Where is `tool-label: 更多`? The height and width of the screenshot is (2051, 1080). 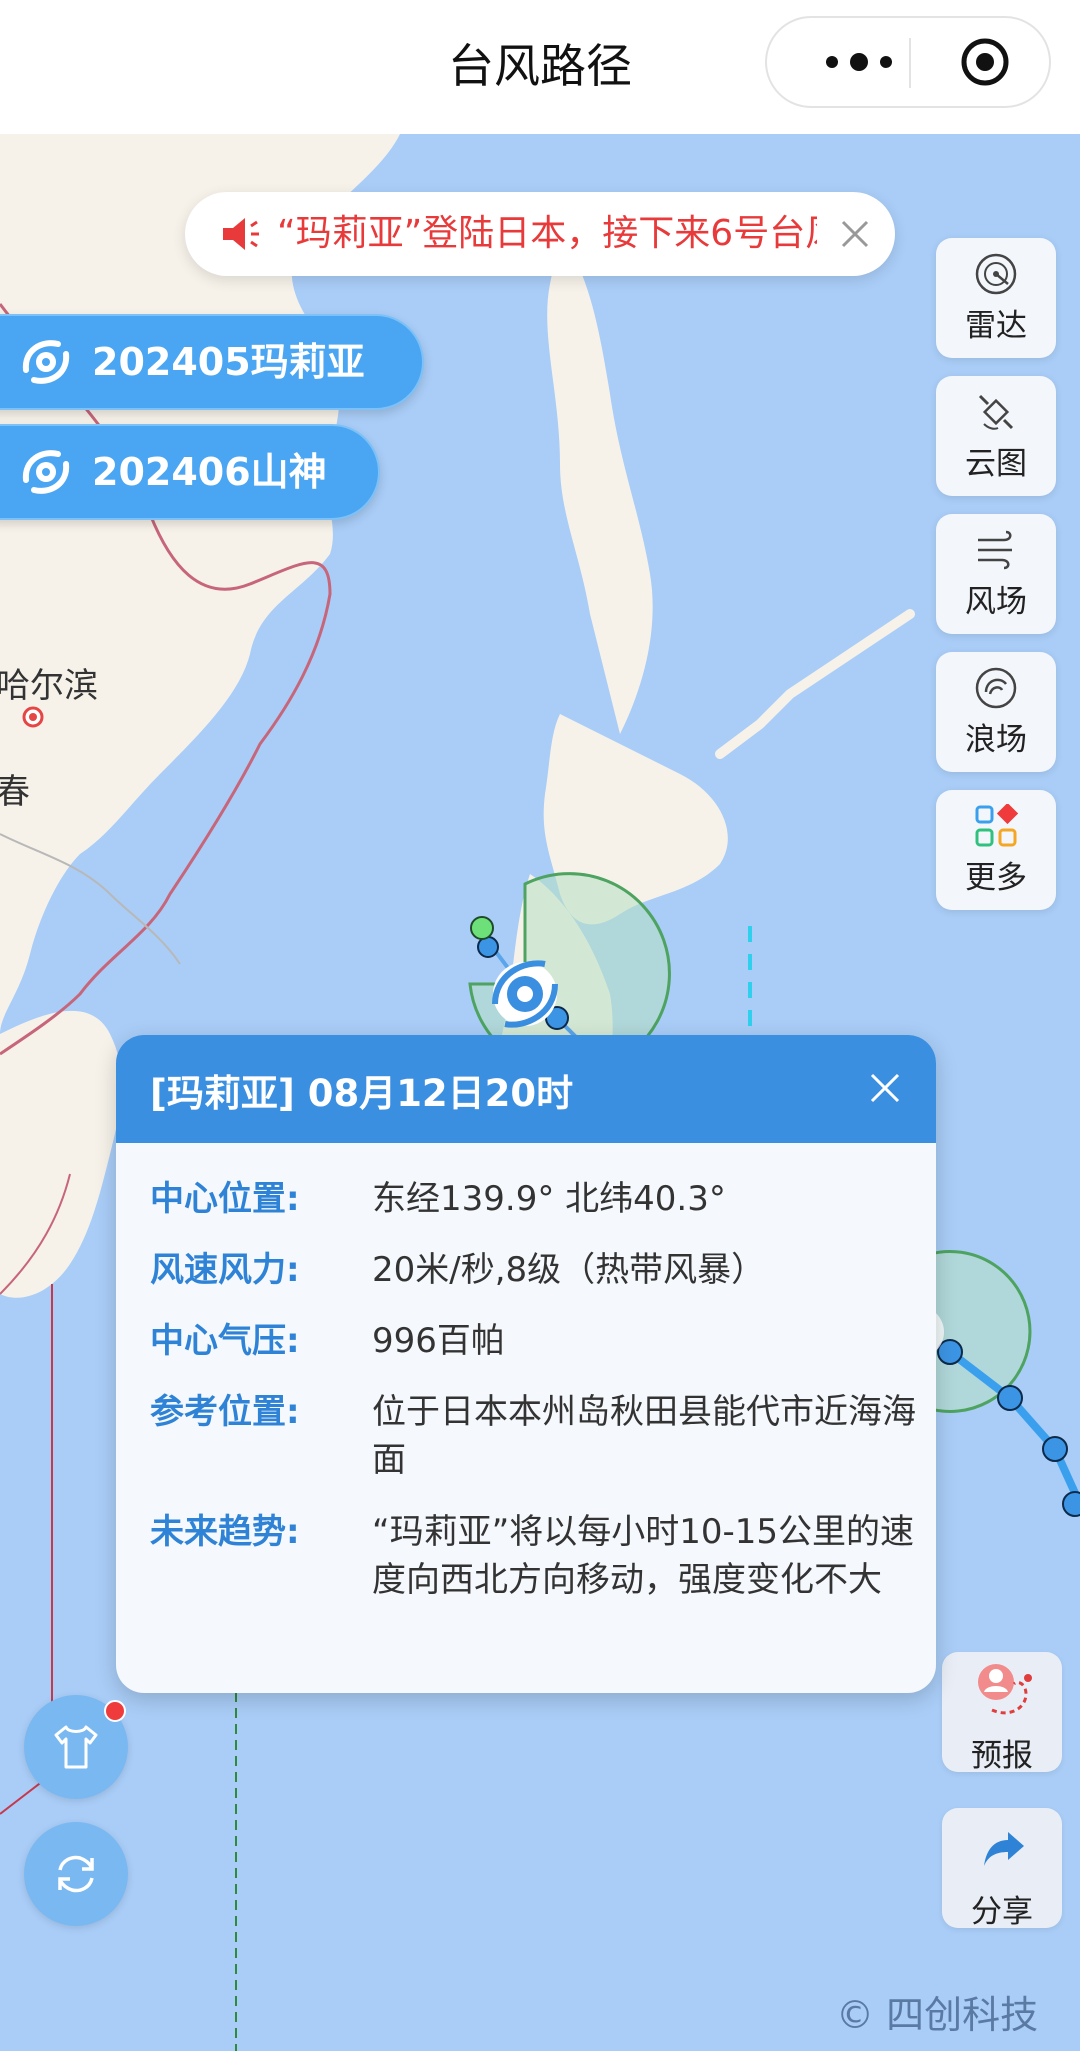
tool-label: 更多 is located at coordinates (996, 878).